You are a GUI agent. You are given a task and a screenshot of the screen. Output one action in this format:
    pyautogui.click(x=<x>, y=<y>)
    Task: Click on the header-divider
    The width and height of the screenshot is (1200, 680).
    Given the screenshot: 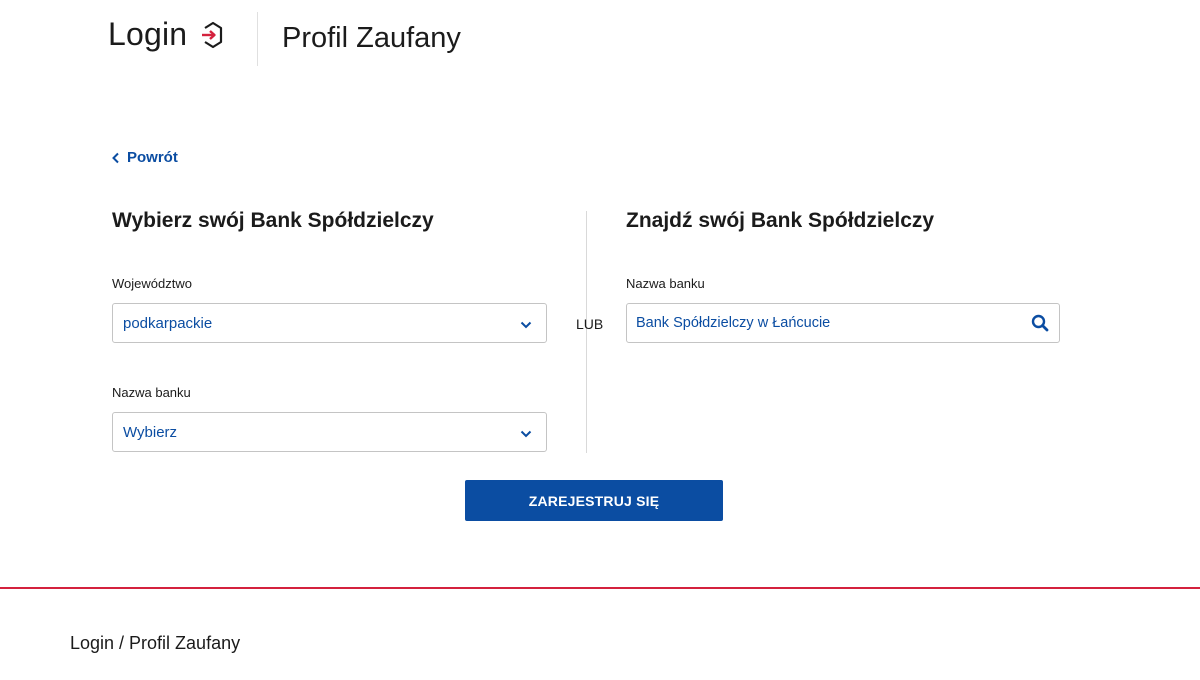 What is the action you would take?
    pyautogui.click(x=257, y=39)
    